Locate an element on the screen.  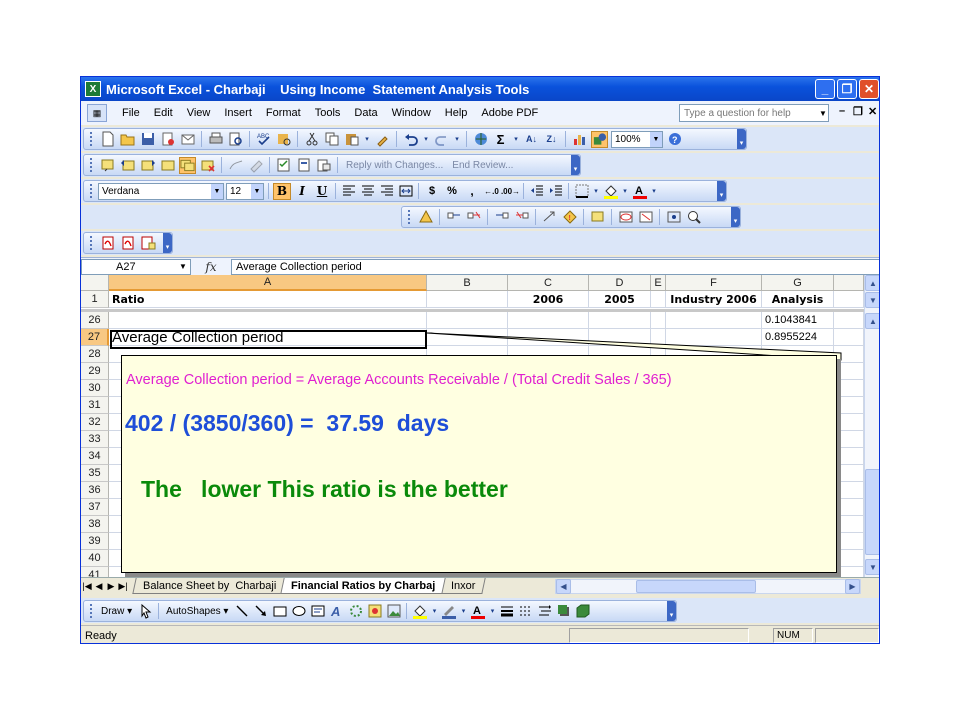
show-all-comments-icon is located at coordinates (187, 165).